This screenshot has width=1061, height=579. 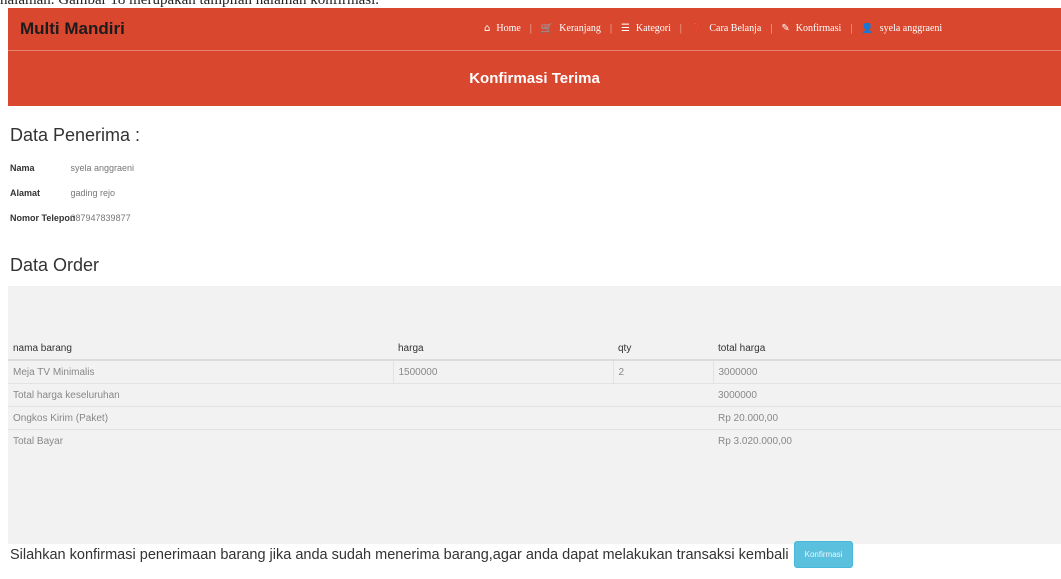 What do you see at coordinates (663, 349) in the screenshot?
I see `column-header: qty` at bounding box center [663, 349].